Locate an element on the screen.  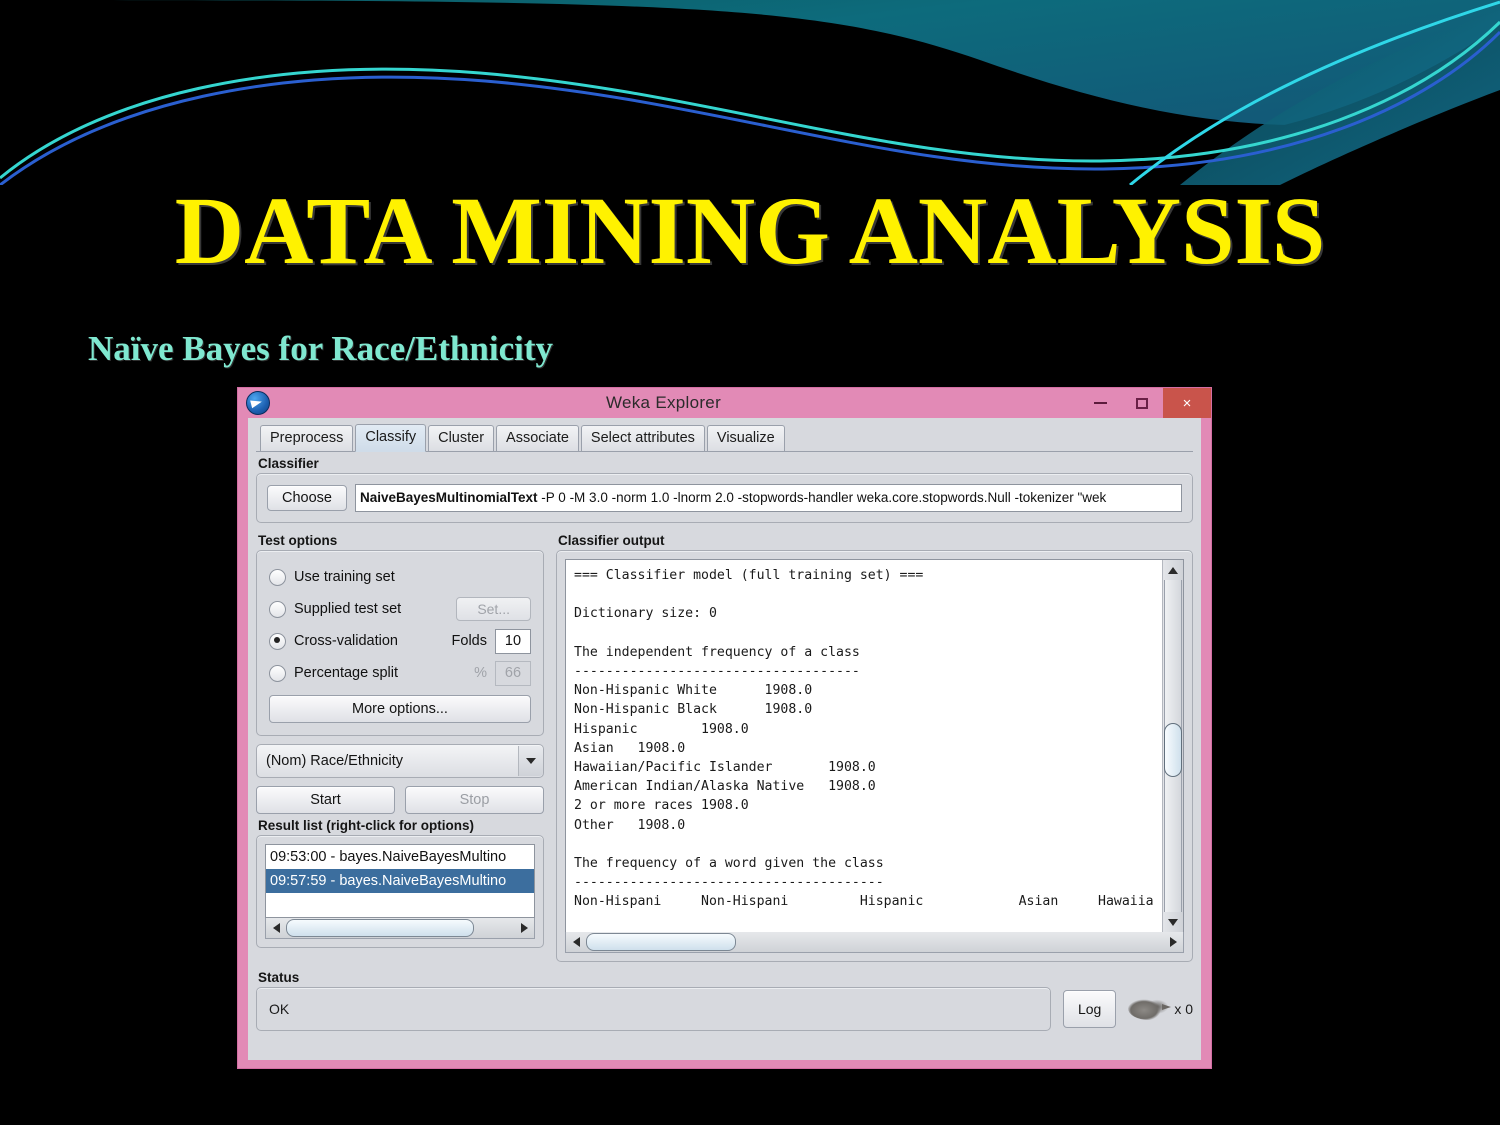
radio-supplied-test-set is located at coordinates (277, 609).